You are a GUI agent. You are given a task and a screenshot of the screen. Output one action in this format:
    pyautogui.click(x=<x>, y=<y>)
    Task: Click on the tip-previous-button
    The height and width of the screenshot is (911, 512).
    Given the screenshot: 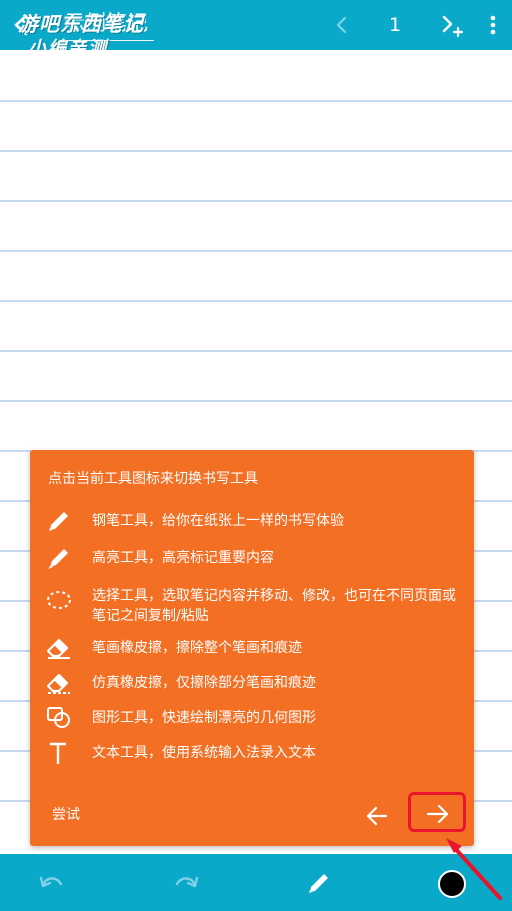 What is the action you would take?
    pyautogui.click(x=377, y=816)
    